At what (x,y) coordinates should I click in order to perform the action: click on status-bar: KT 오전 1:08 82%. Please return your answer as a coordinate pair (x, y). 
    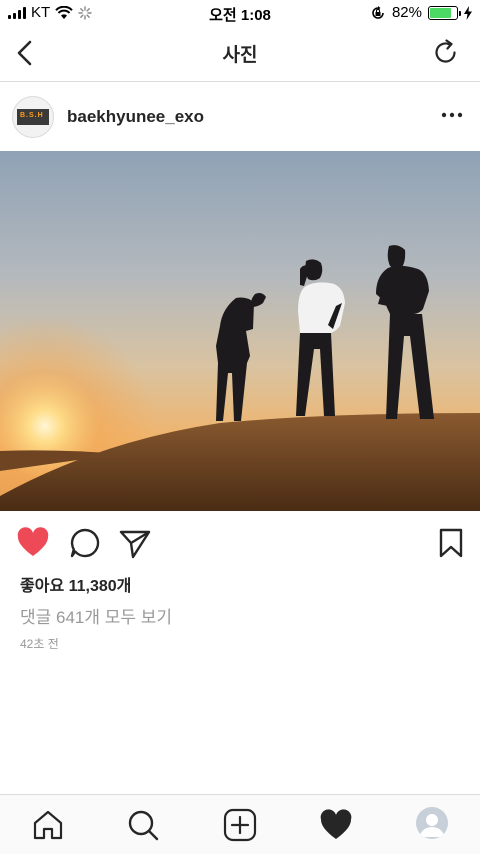
    Looking at the image, I should click on (240, 13).